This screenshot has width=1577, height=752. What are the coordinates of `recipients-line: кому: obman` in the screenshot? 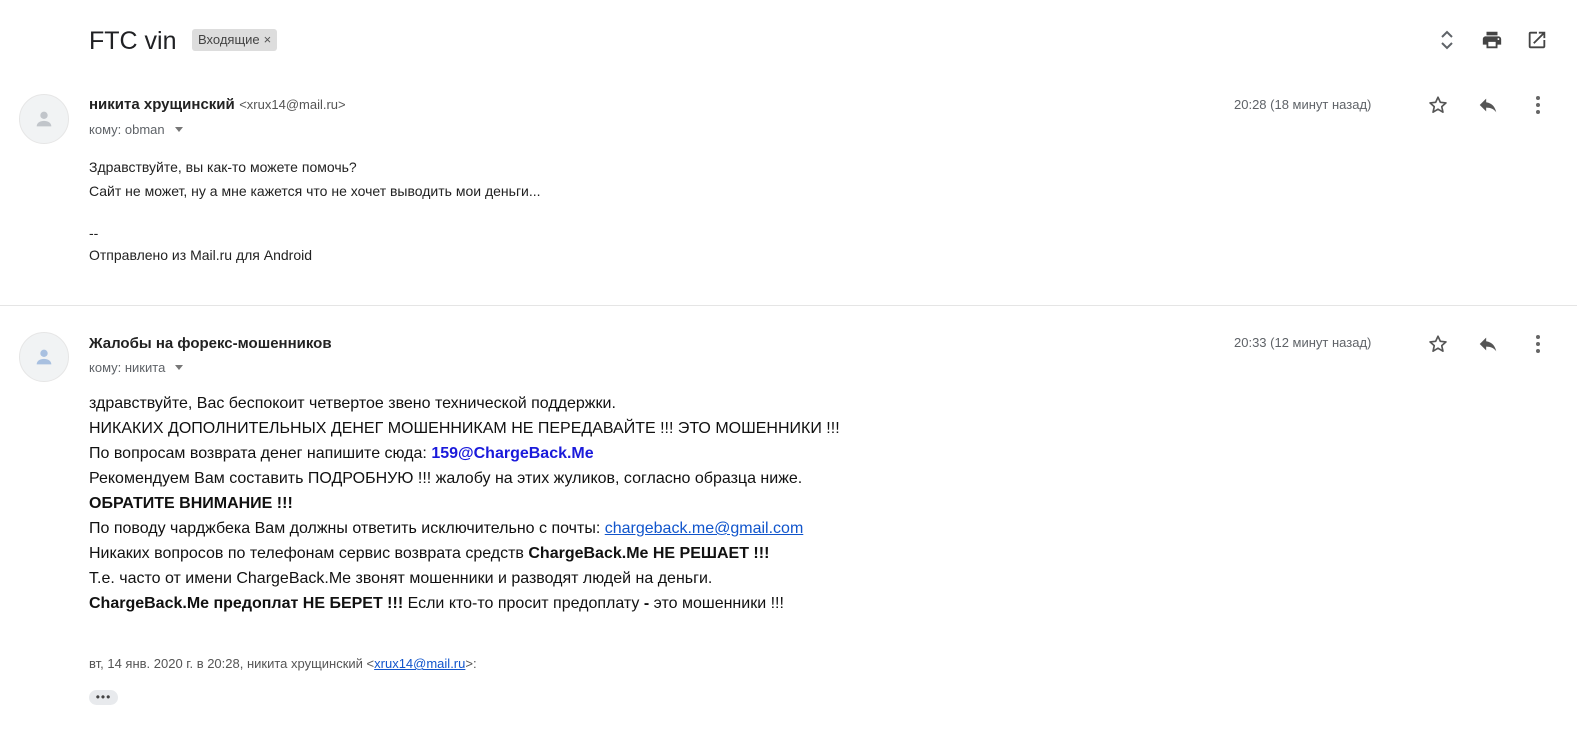 It's located at (136, 129).